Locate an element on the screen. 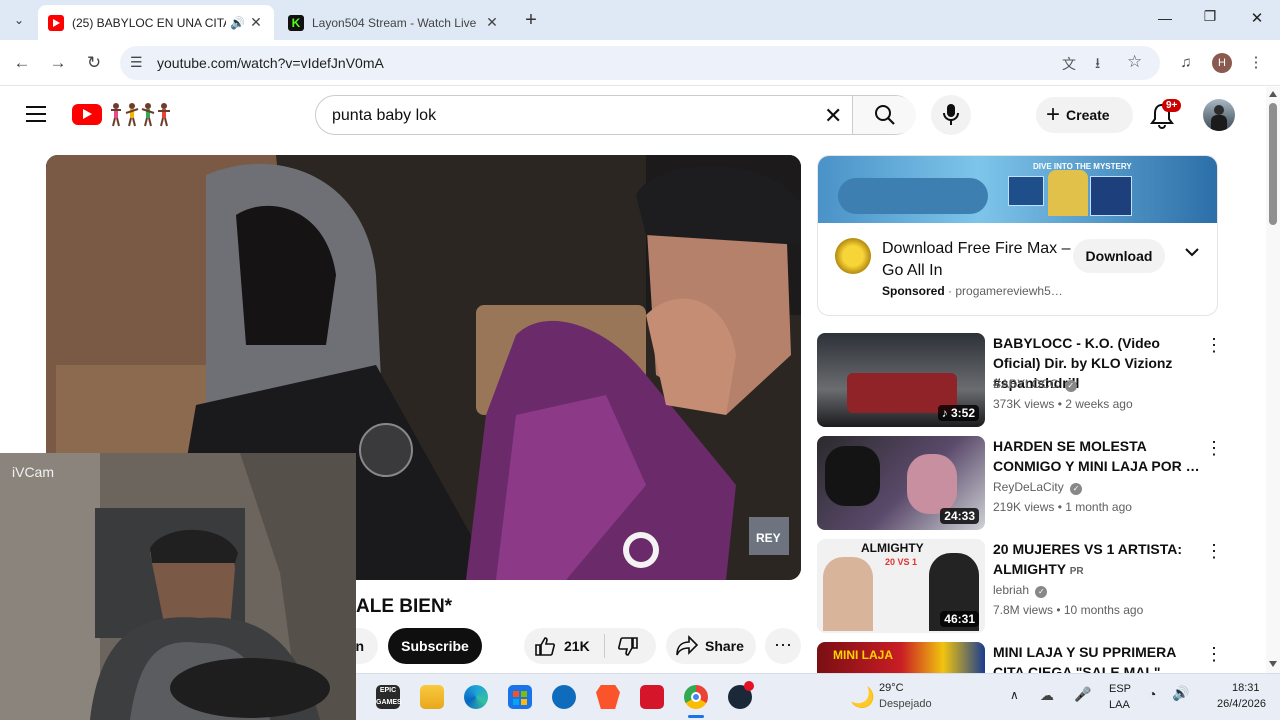 This screenshot has width=1280, height=720. address-bar: ☰ youtube.com/watch?v=vIdefJnV0mA 文 ⭳ ☆ is located at coordinates (640, 63).